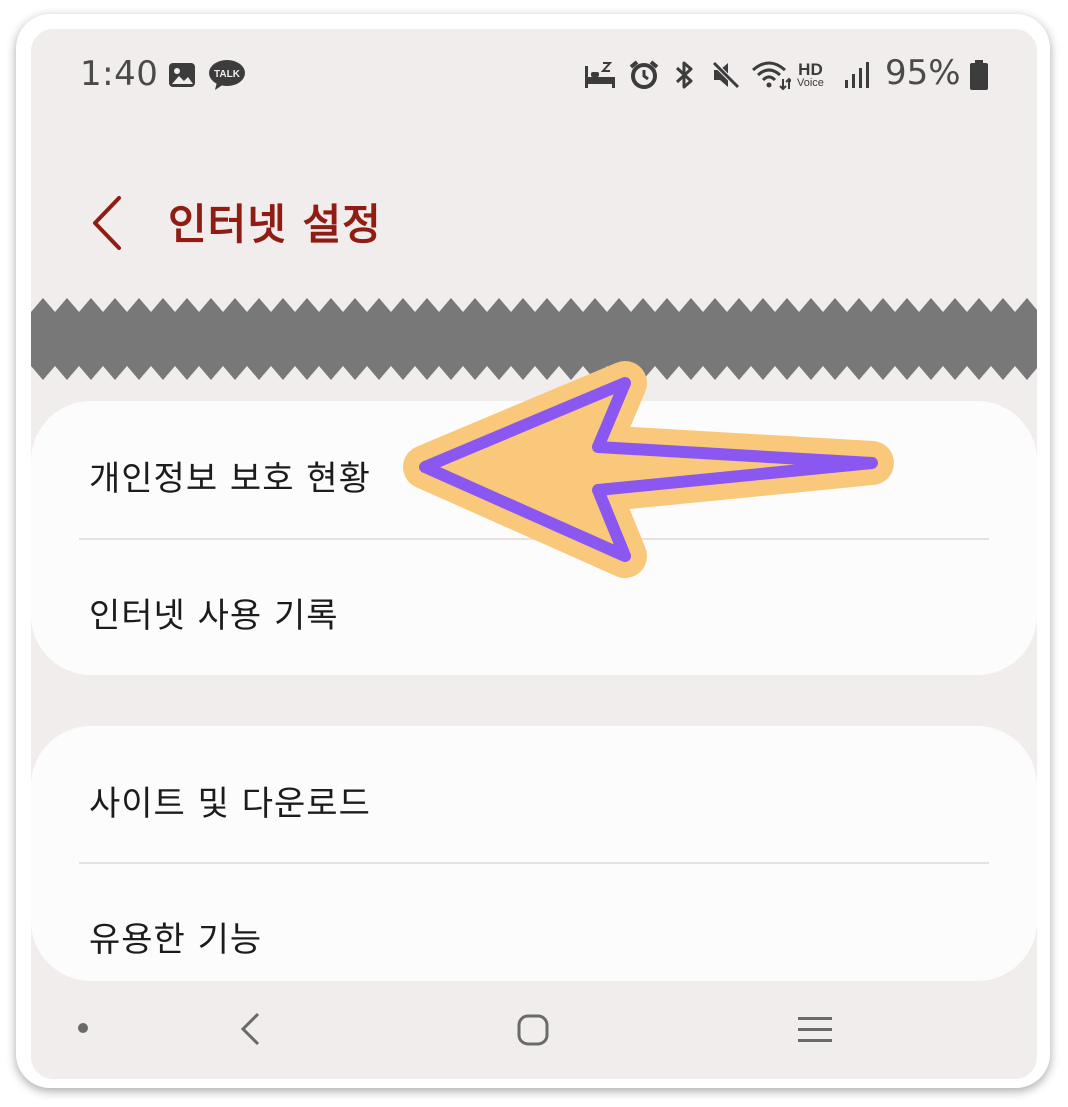 This screenshot has height=1107, width=1068. Describe the element at coordinates (106, 225) in the screenshot. I see `back-icon` at that location.